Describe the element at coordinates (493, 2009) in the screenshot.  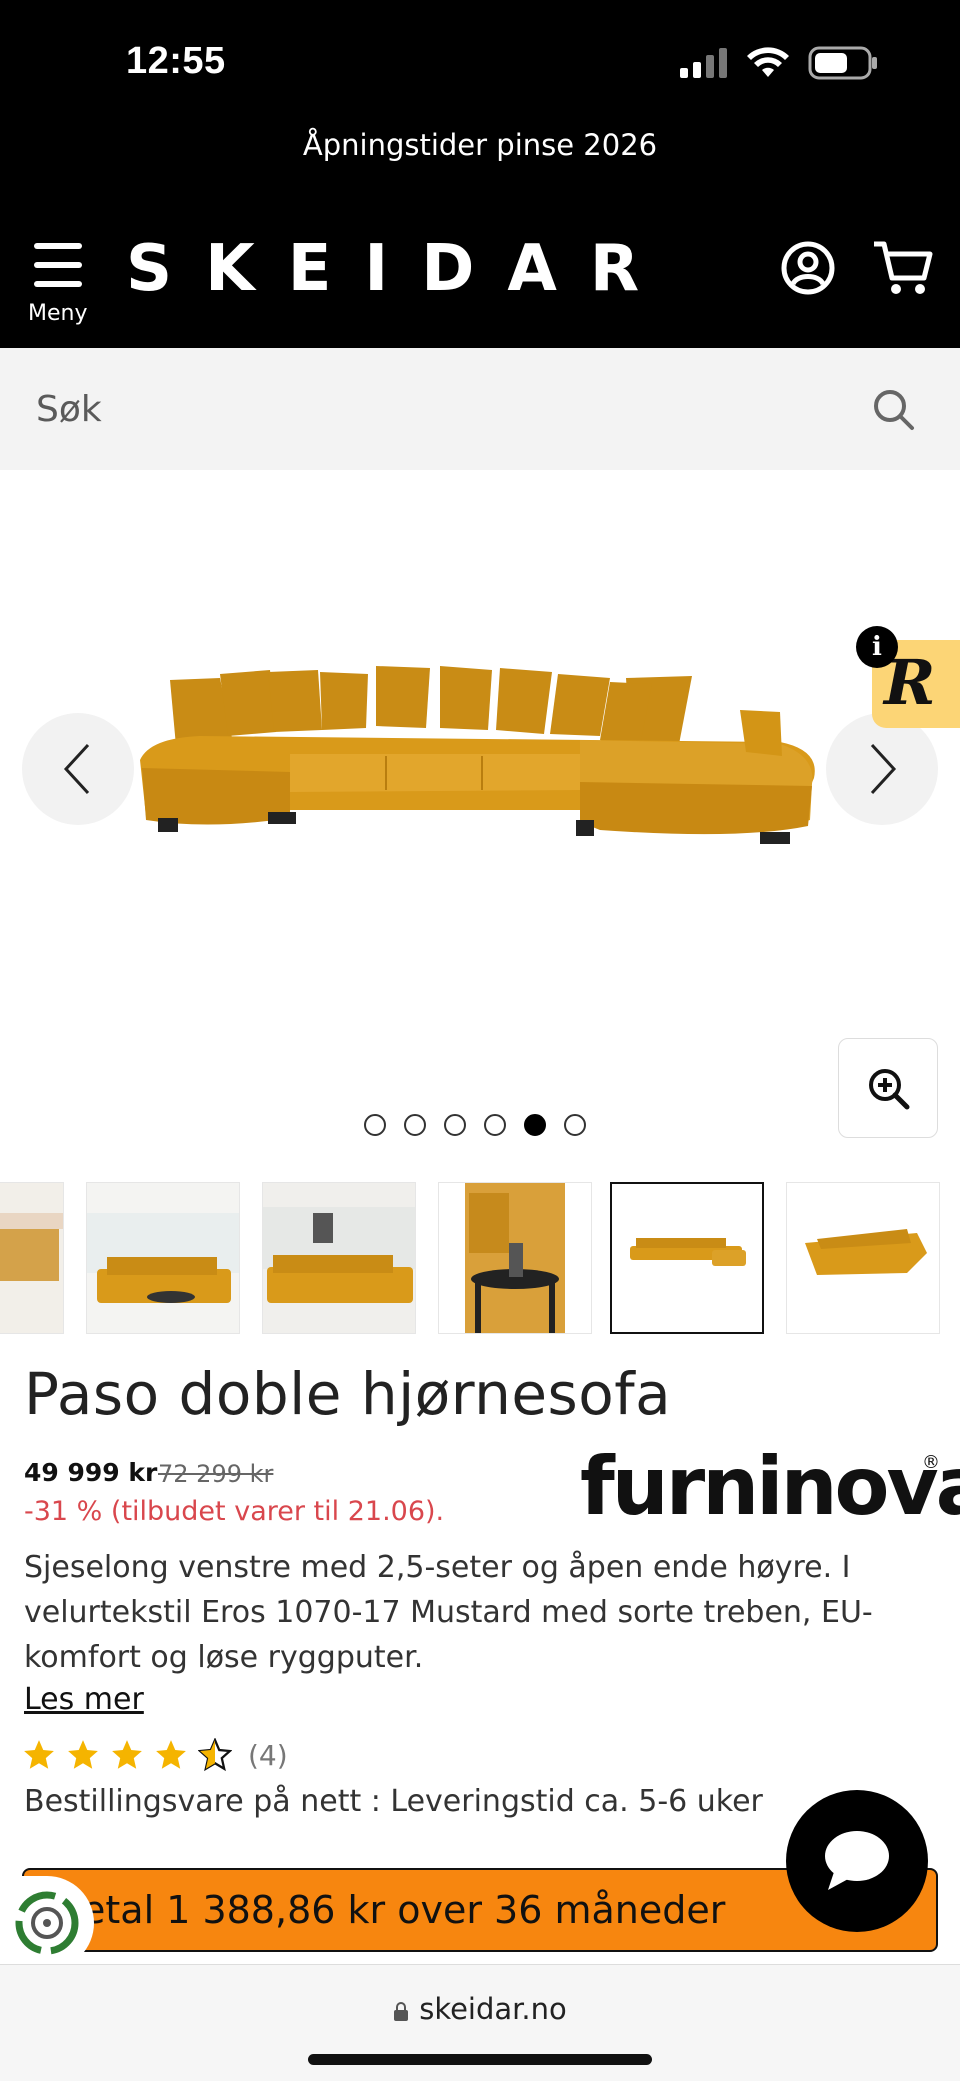
I see `url-text: skeidar.no` at that location.